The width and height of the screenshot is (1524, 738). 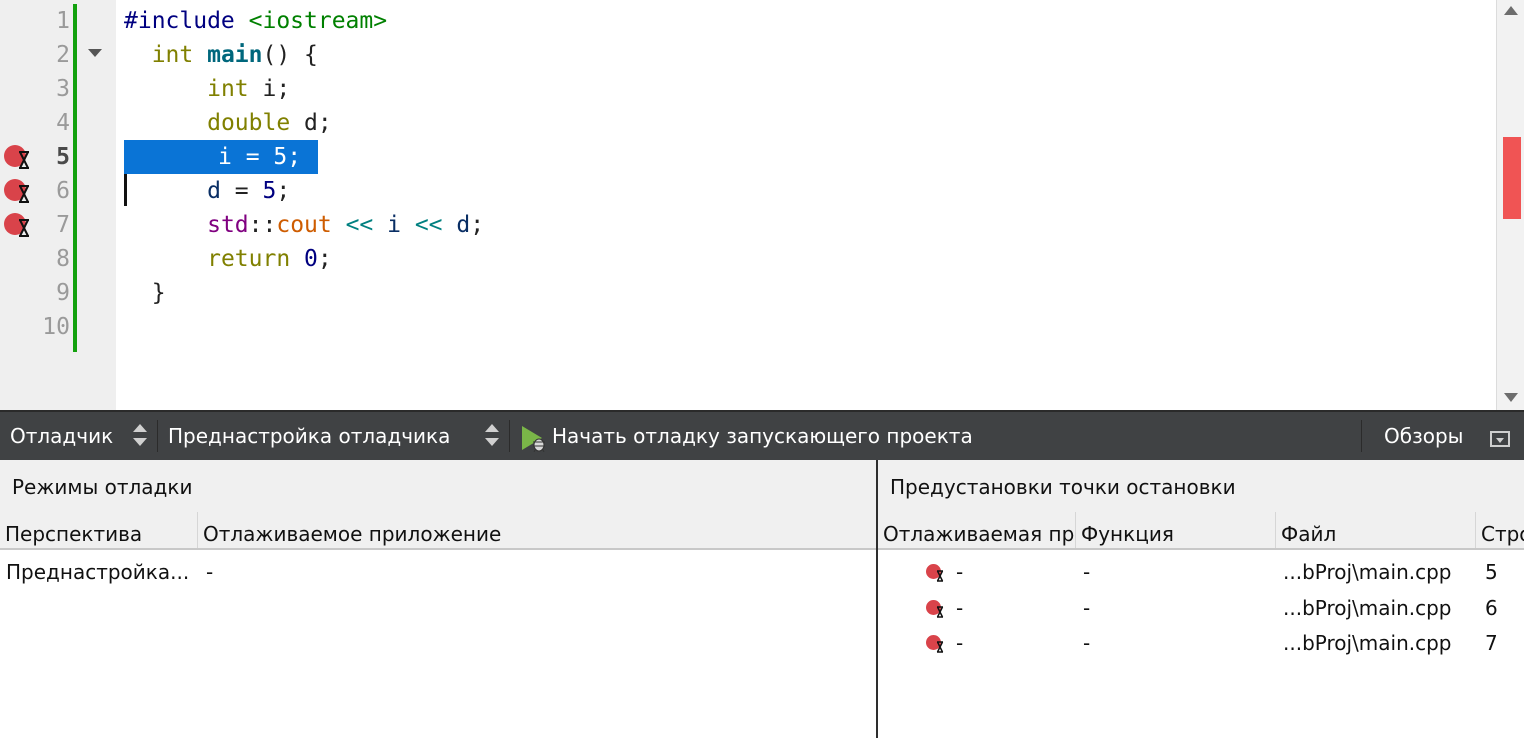 I want to click on column-header-line: Стро, so click(x=1500, y=530).